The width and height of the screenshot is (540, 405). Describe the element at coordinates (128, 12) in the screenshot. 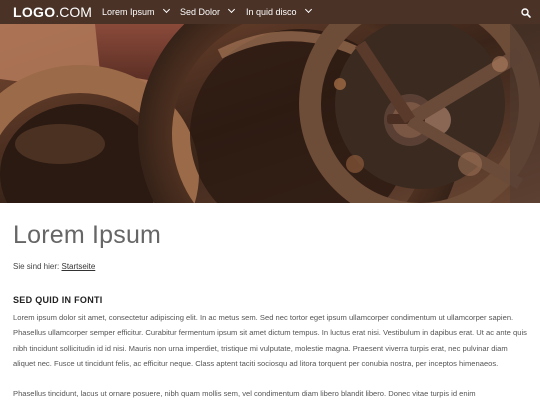

I see `nav-item-label: Lorem Ipsum` at that location.